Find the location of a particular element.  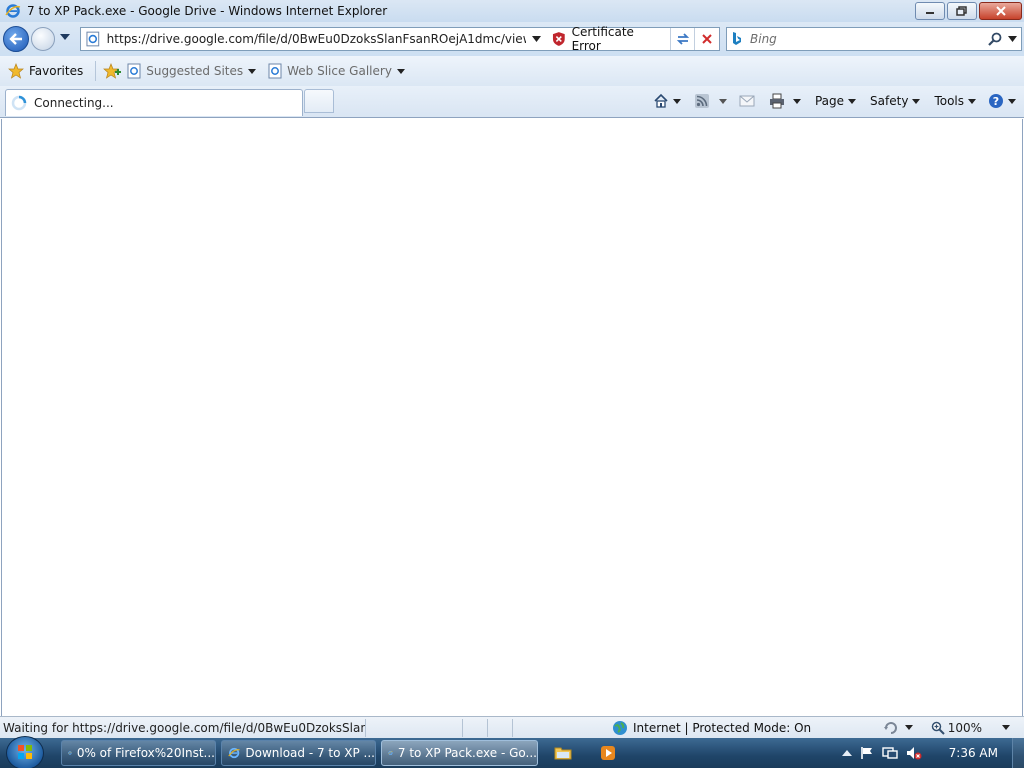

zoom-label: 100% is located at coordinates (964, 727).